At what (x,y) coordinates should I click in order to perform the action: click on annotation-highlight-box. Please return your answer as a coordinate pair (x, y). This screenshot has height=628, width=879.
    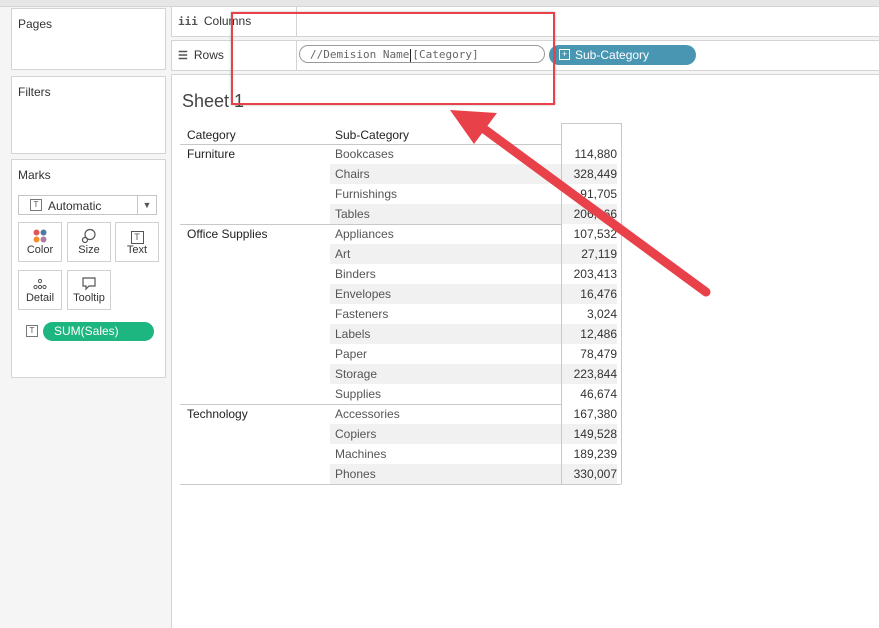
    Looking at the image, I should click on (393, 58).